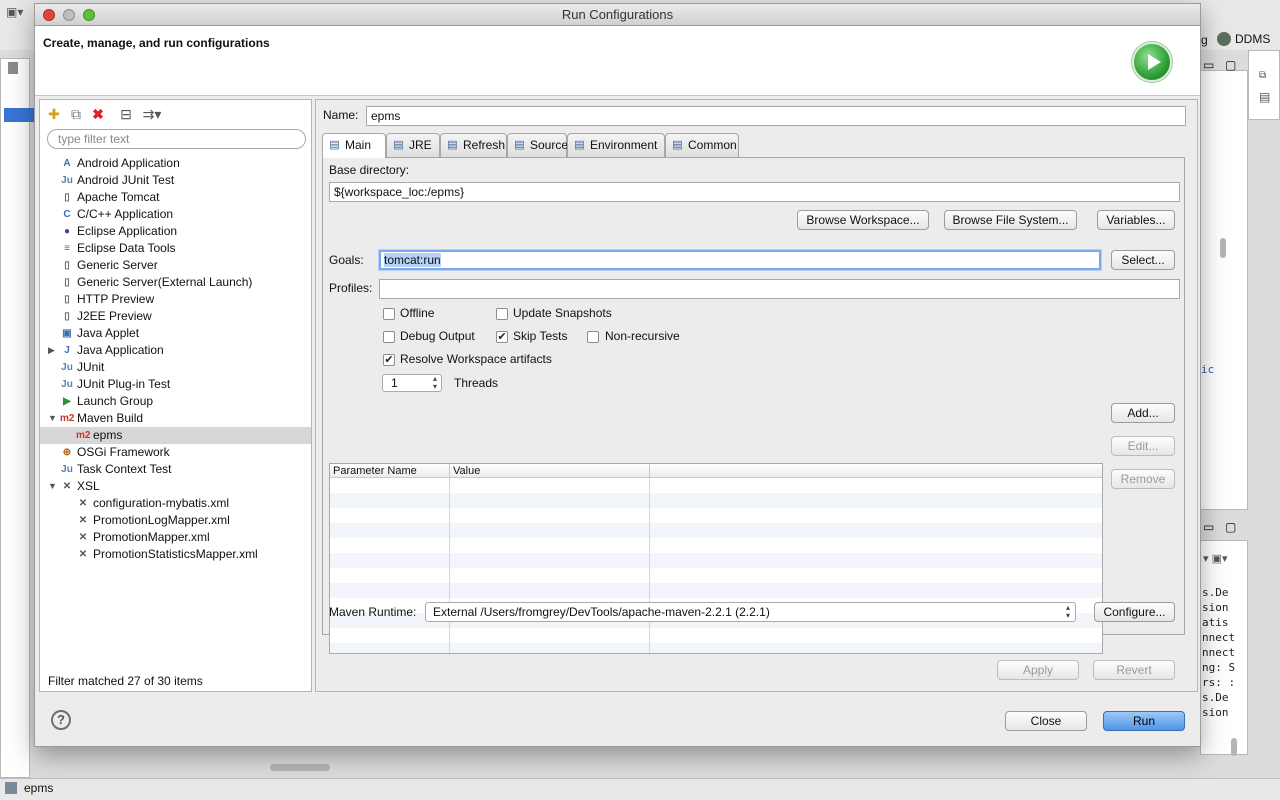 This screenshot has height=800, width=1280. Describe the element at coordinates (593, 337) in the screenshot. I see `non-recursive-checkbox` at that location.